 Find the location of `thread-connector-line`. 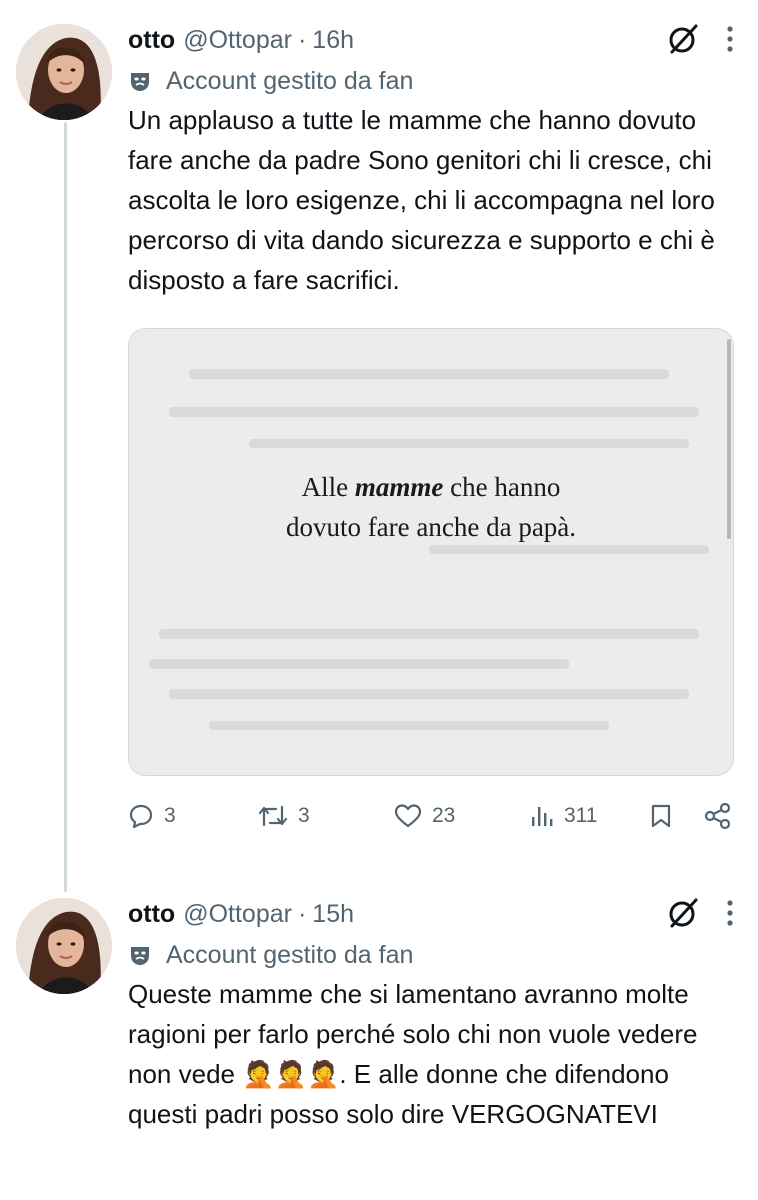

thread-connector-line is located at coordinates (65, 507).